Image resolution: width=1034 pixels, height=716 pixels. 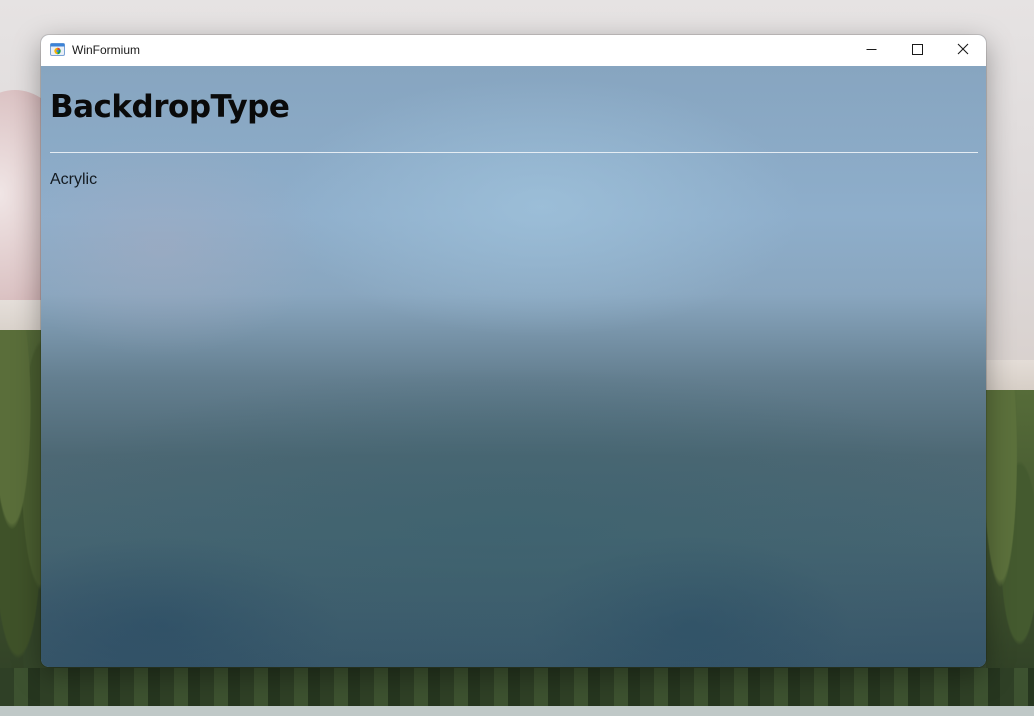 I want to click on divider, so click(x=514, y=152).